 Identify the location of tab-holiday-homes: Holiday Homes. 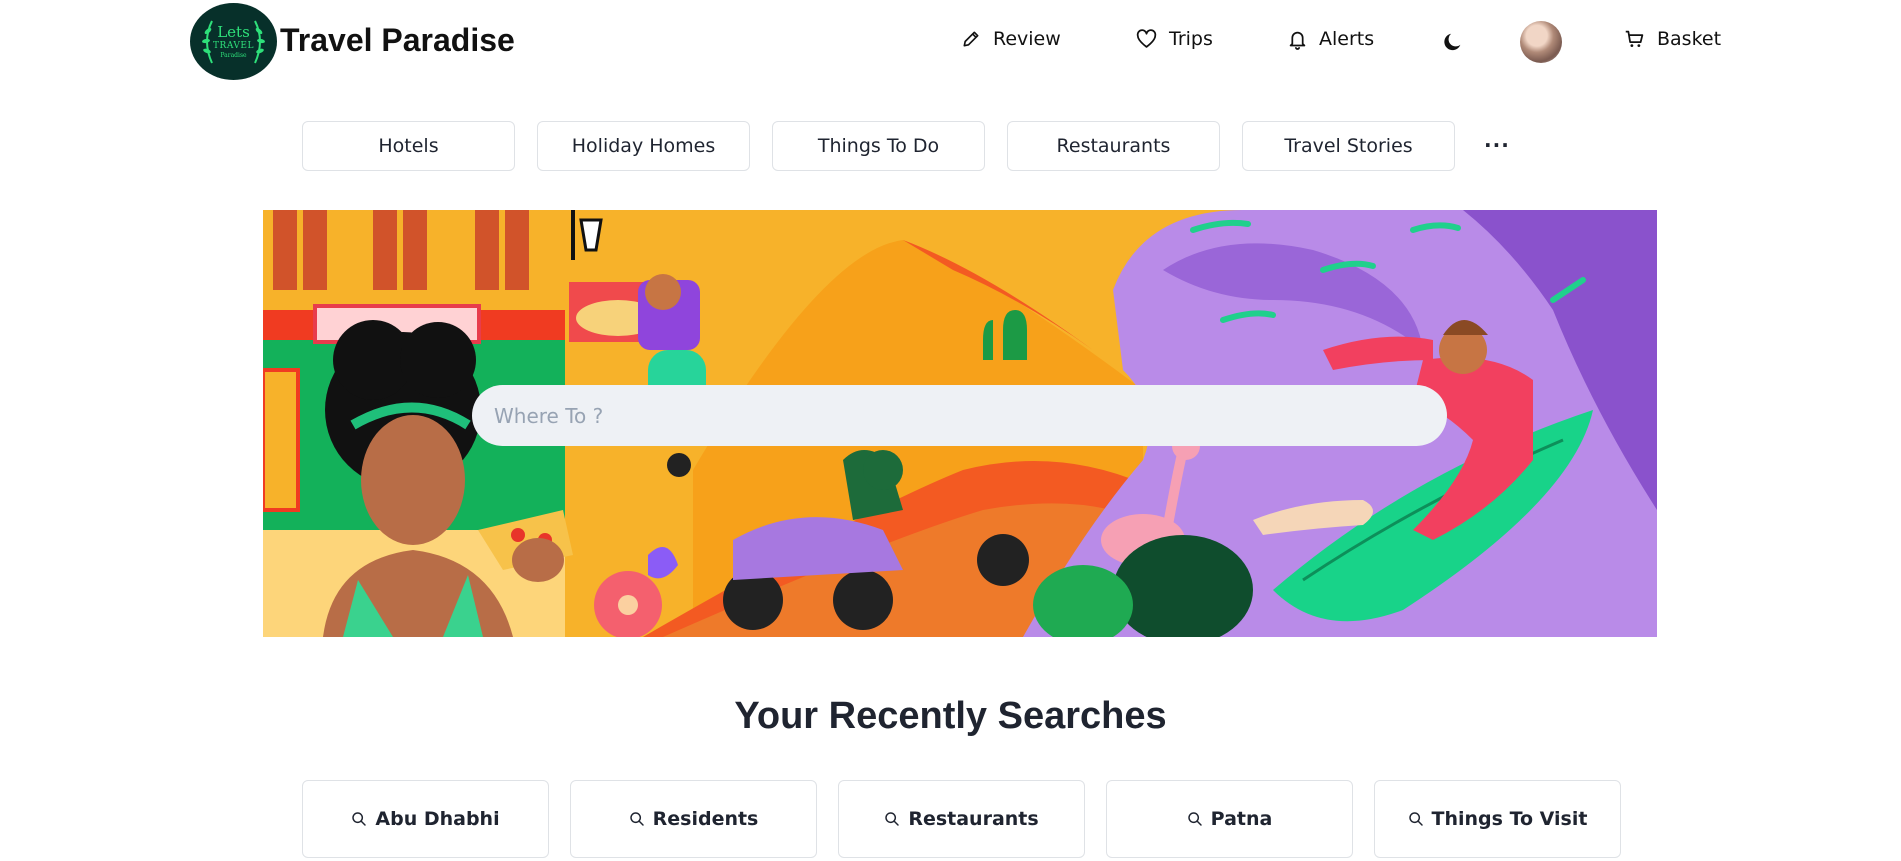
(643, 146).